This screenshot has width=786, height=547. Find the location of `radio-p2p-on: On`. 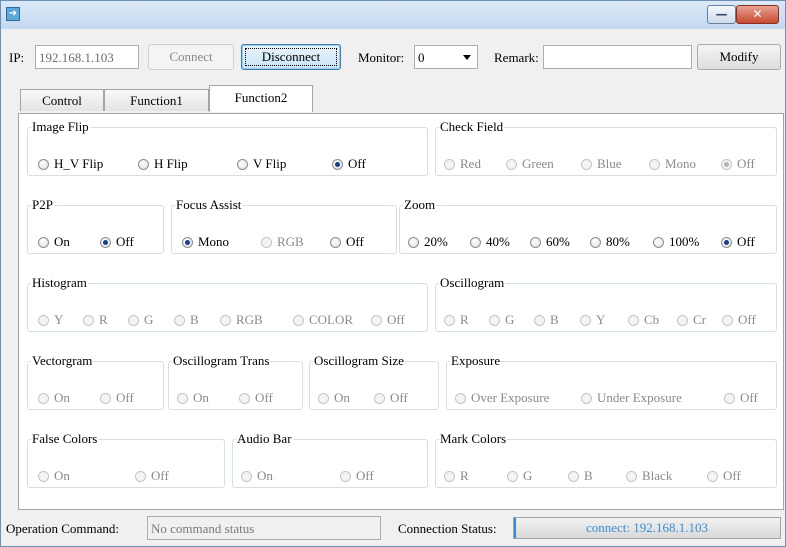

radio-p2p-on: On is located at coordinates (54, 242).